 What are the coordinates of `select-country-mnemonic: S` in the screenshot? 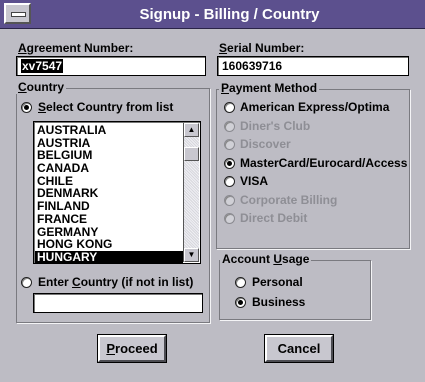 It's located at (42, 107).